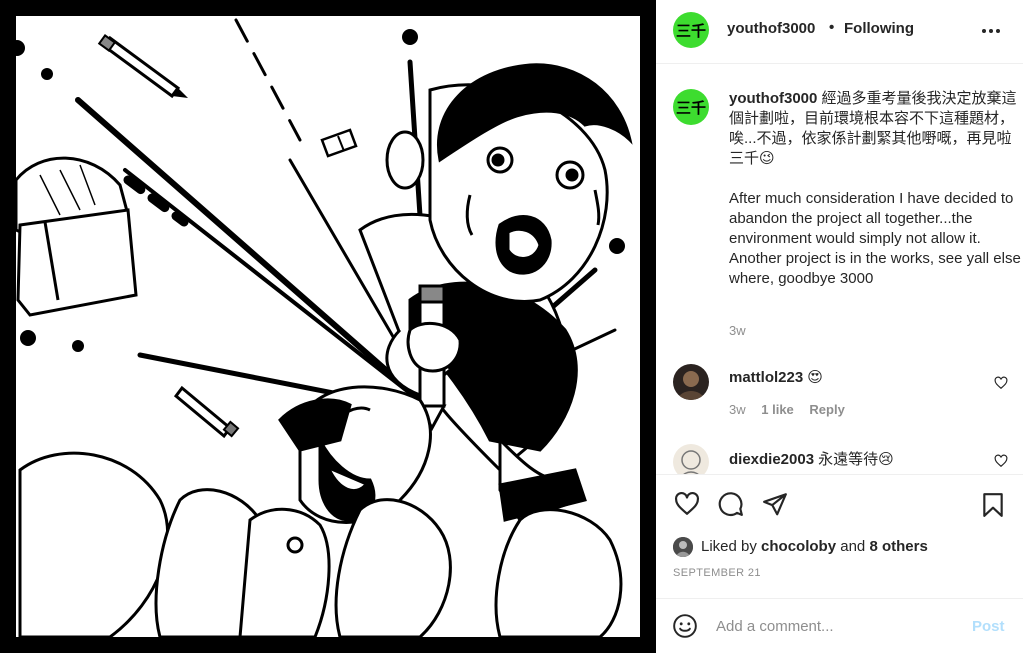 The image size is (1023, 653). Describe the element at coordinates (777, 409) in the screenshot. I see `comment-likes: 1 like` at that location.